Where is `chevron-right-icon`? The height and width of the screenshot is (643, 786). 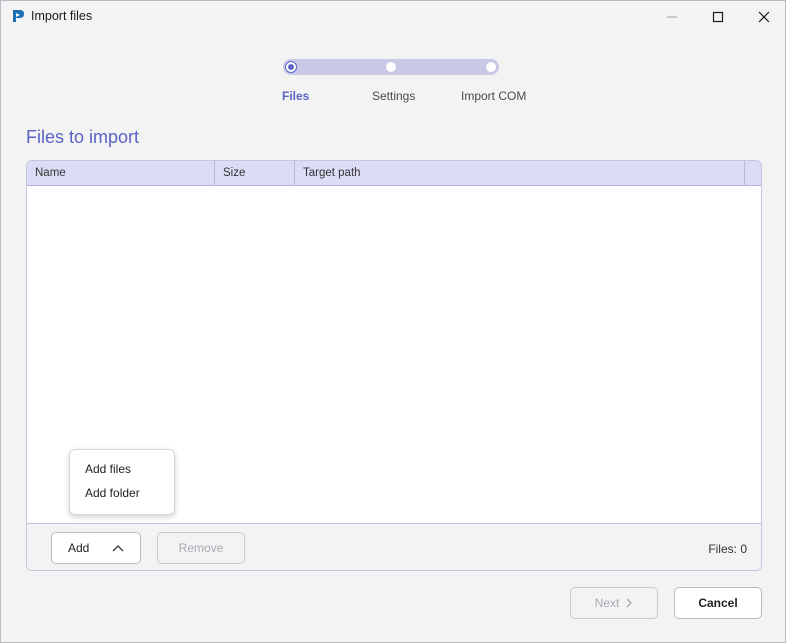
chevron-right-icon is located at coordinates (629, 603).